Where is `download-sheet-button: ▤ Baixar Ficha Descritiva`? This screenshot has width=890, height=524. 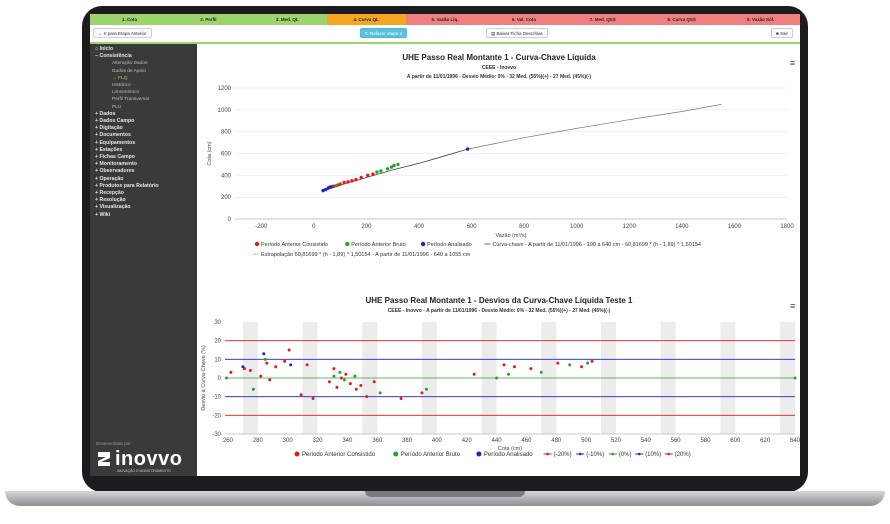 download-sheet-button: ▤ Baixar Ficha Descritiva is located at coordinates (517, 33).